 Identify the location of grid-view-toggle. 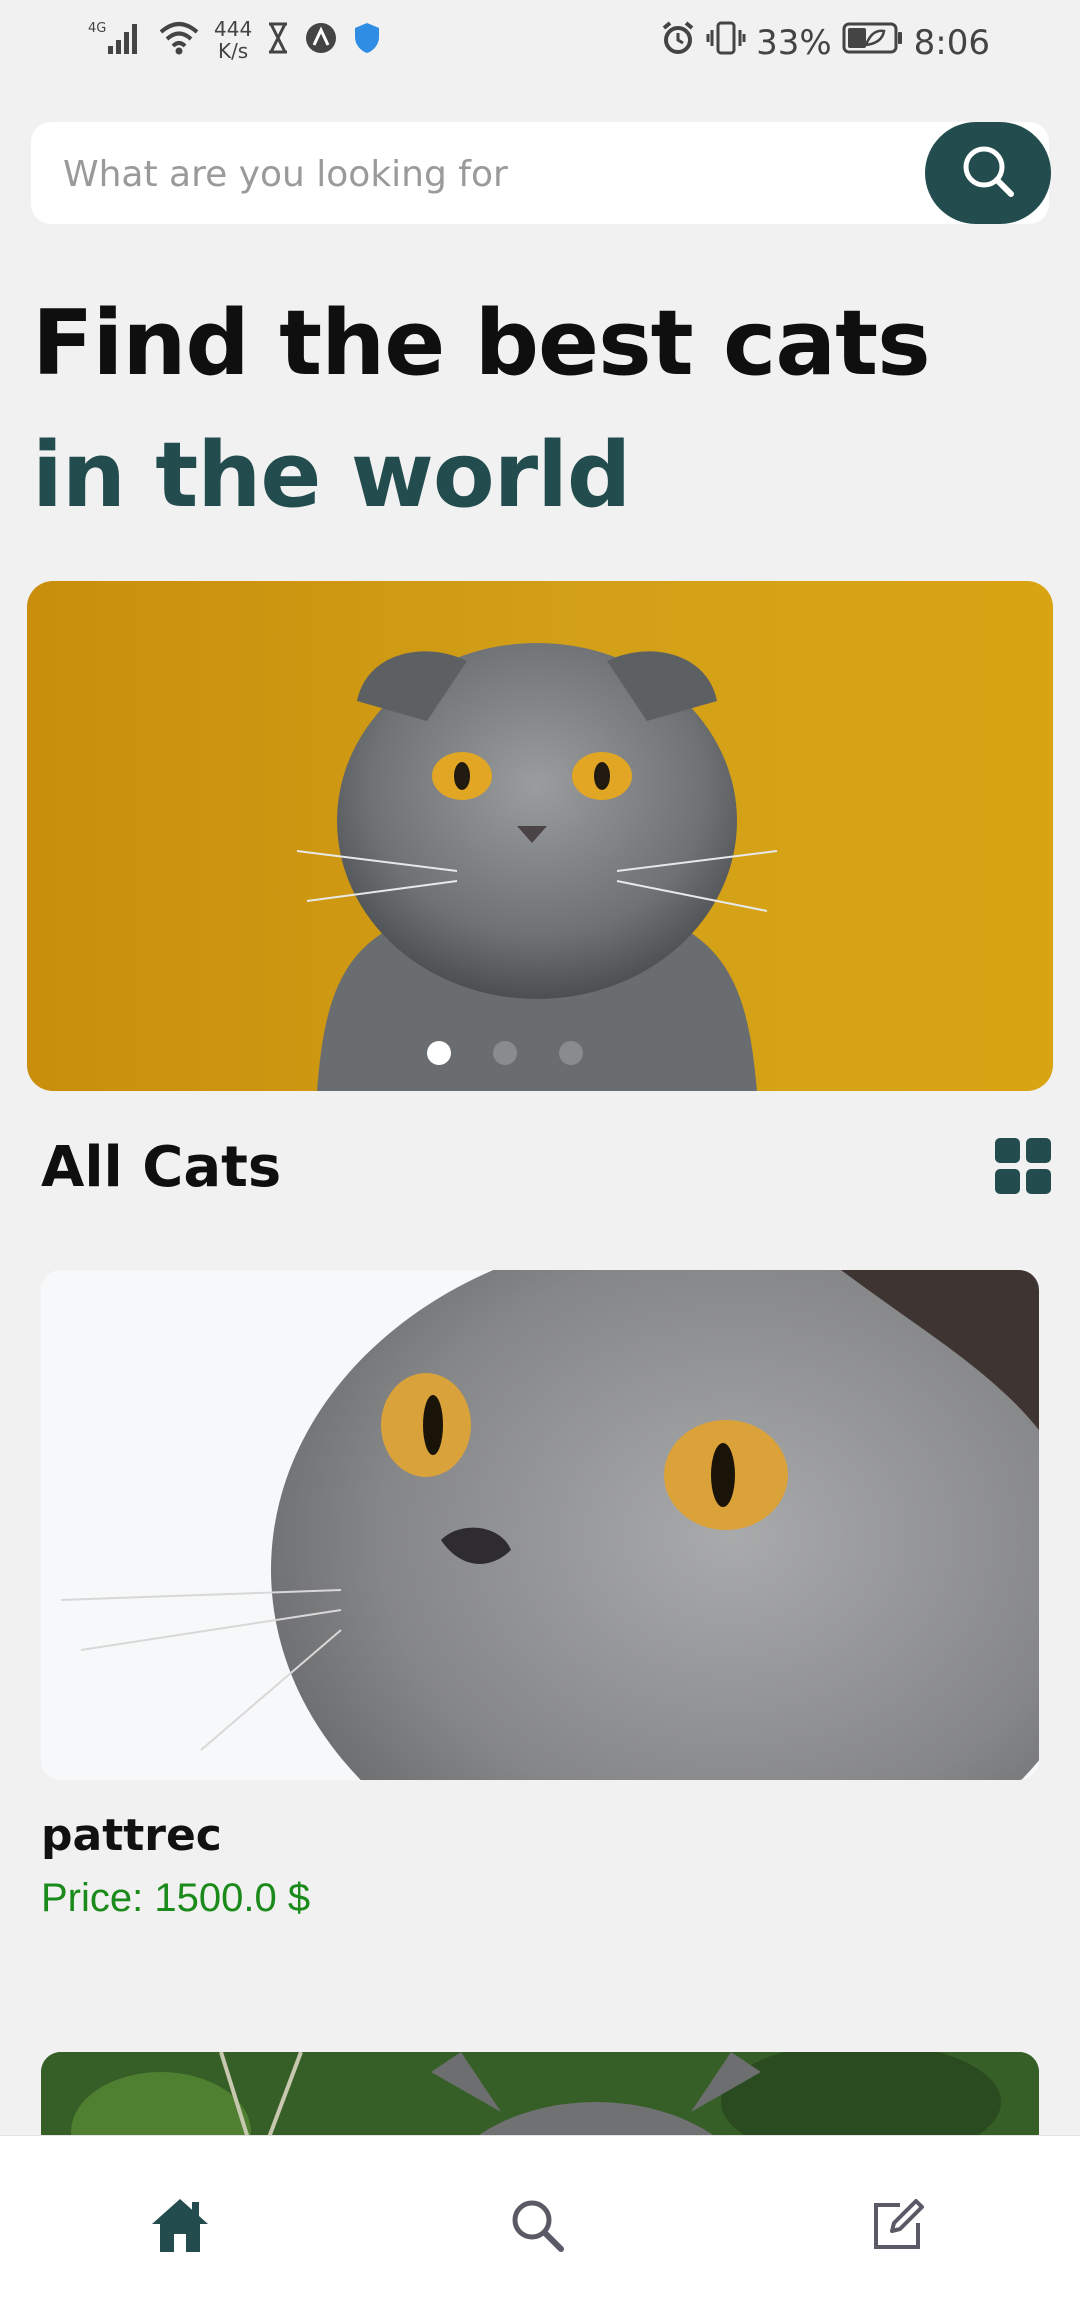
(1023, 1166).